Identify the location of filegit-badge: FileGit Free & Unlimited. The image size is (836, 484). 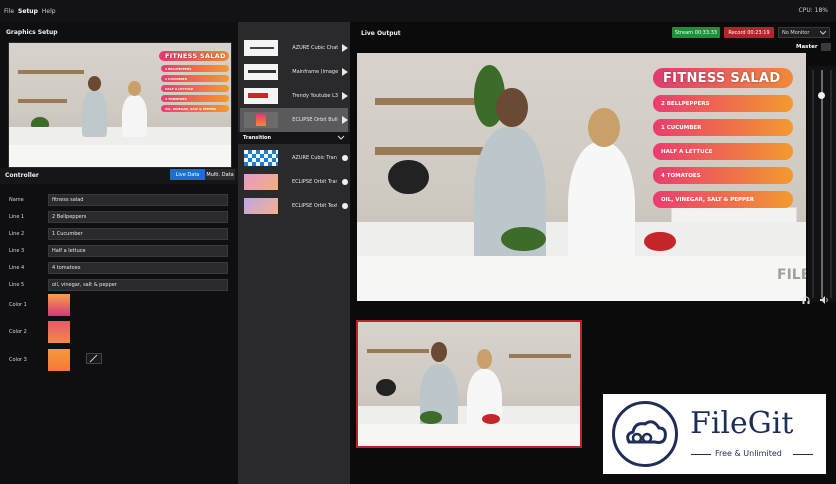
(714, 434).